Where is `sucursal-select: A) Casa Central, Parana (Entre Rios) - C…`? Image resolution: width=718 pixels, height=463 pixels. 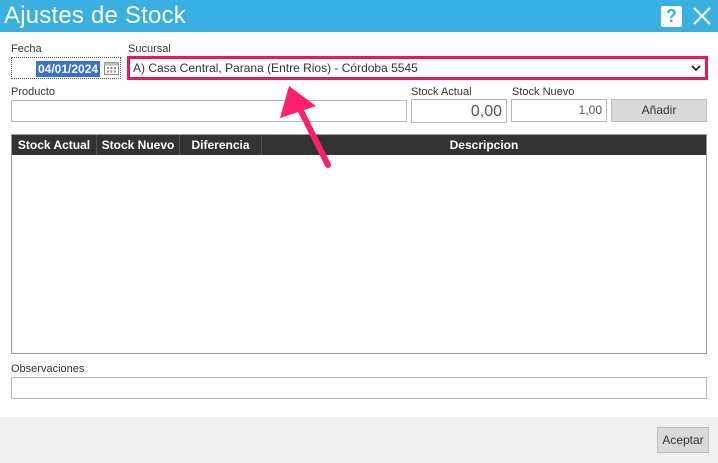 sucursal-select: A) Casa Central, Parana (Entre Rios) - C… is located at coordinates (417, 68).